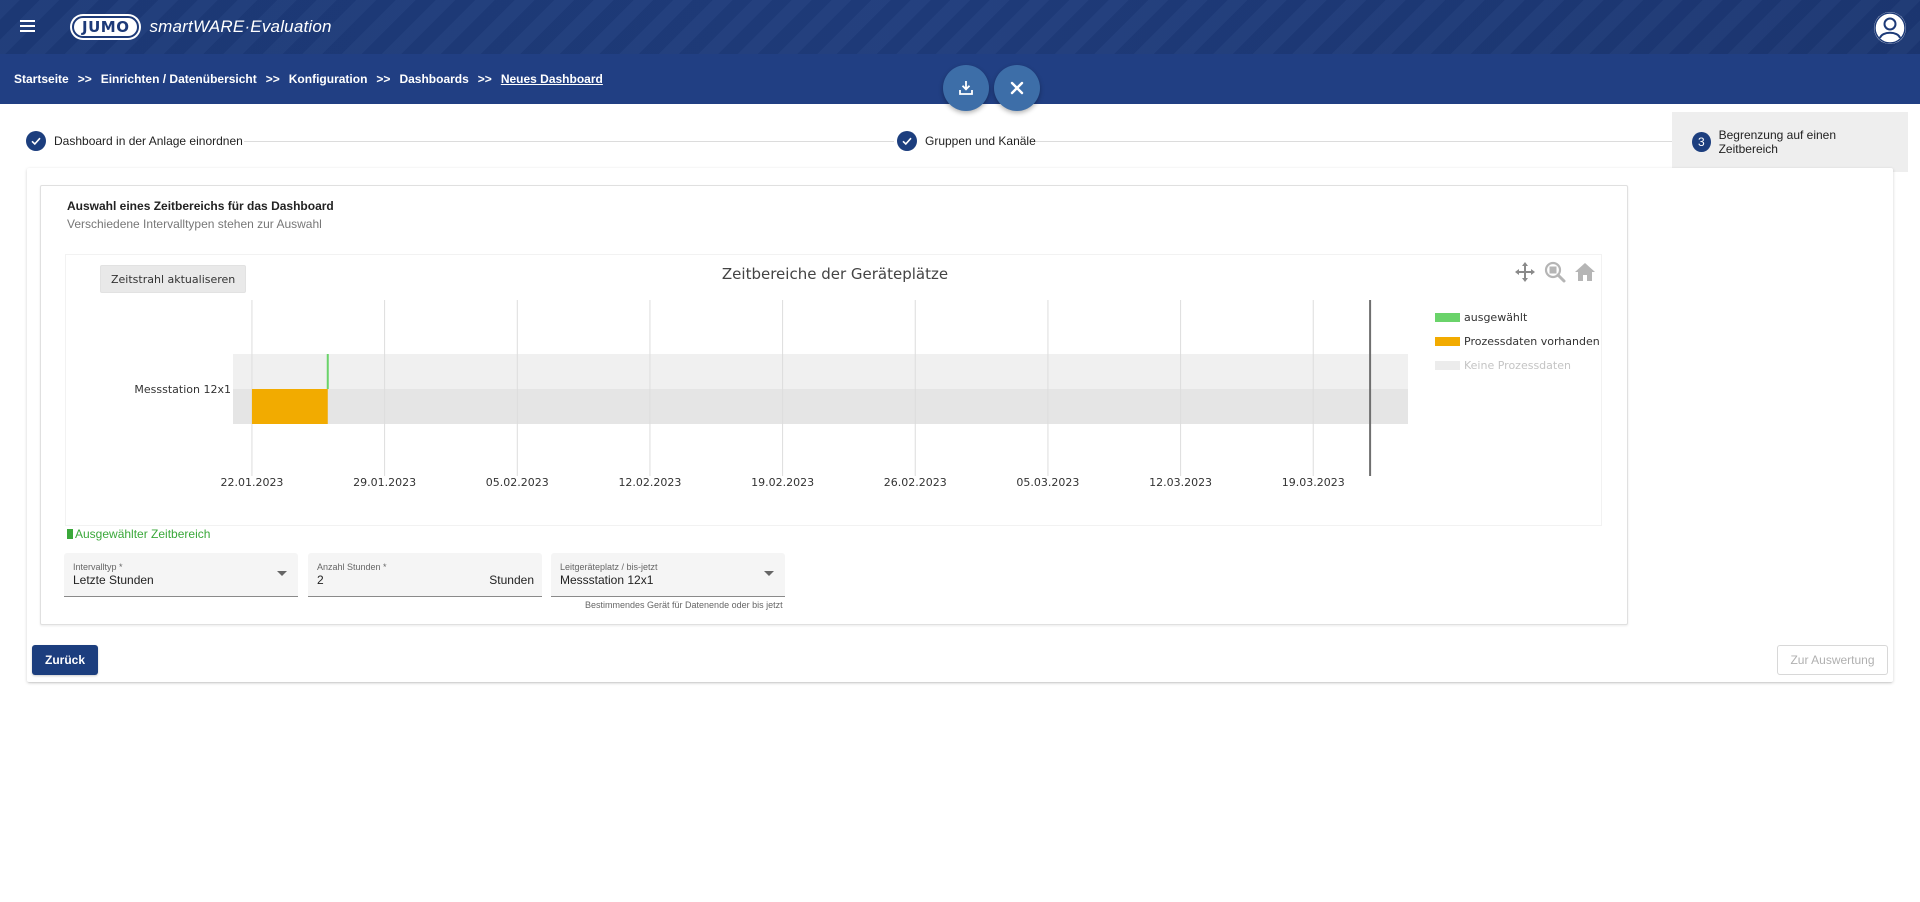 The width and height of the screenshot is (1920, 902). What do you see at coordinates (240, 26) in the screenshot?
I see `app-title: smartWARE·Evaluation` at bounding box center [240, 26].